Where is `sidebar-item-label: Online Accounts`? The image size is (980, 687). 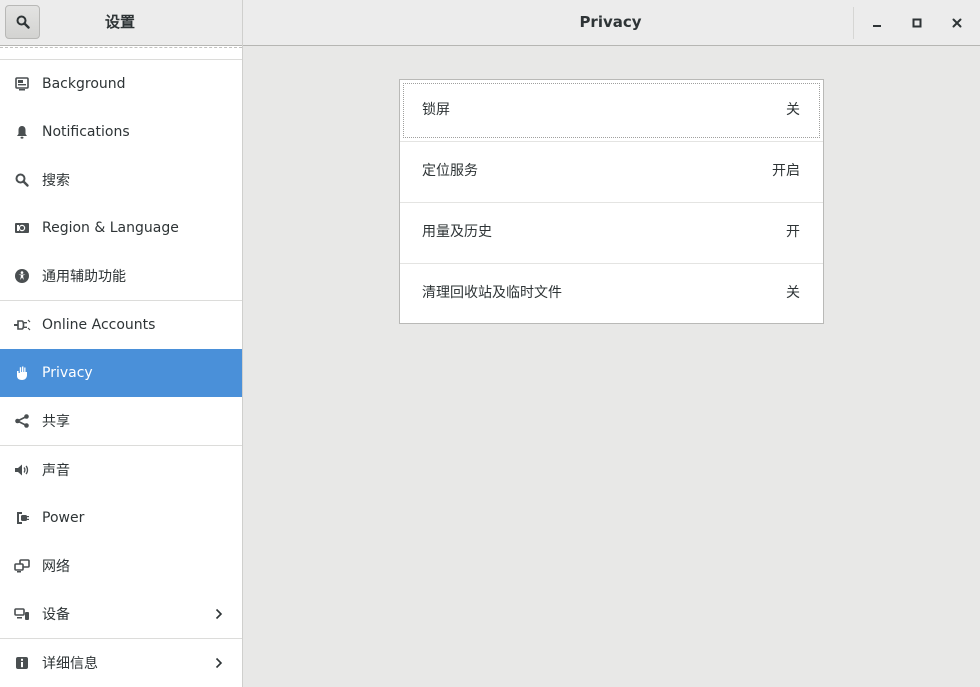
sidebar-item-label: Online Accounts is located at coordinates (99, 325).